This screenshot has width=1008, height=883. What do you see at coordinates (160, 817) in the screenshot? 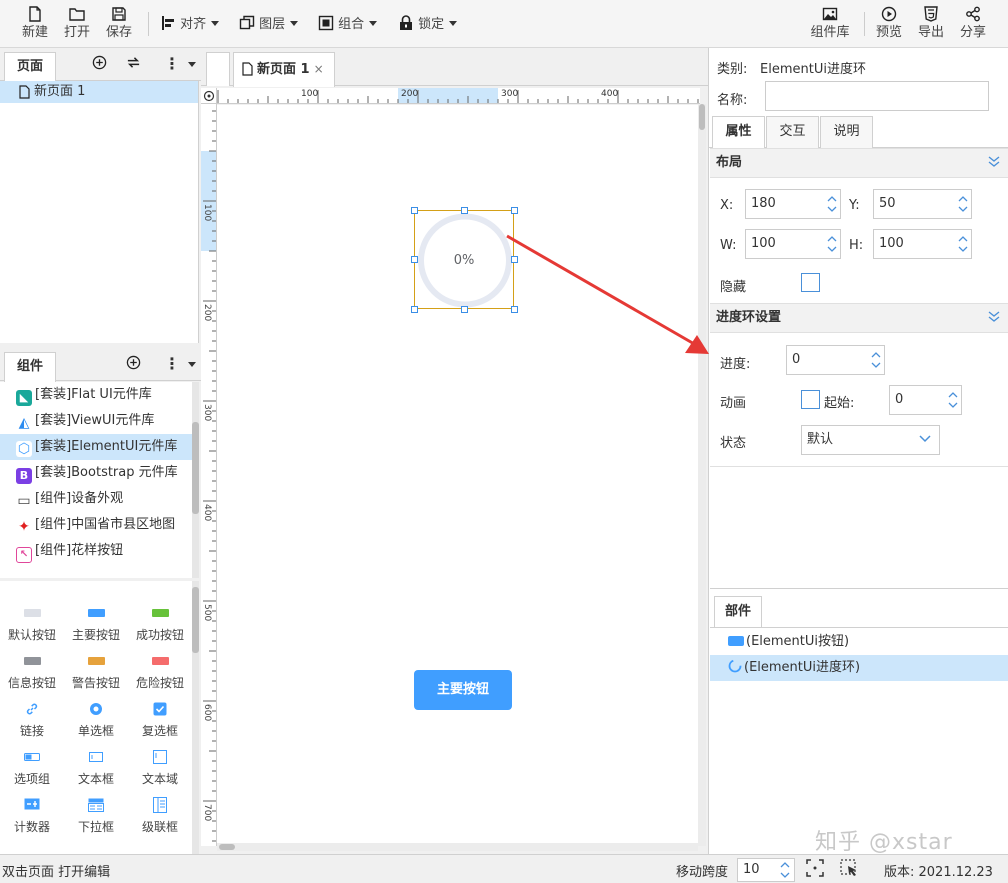
I see `widget-cascader: 级联框` at bounding box center [160, 817].